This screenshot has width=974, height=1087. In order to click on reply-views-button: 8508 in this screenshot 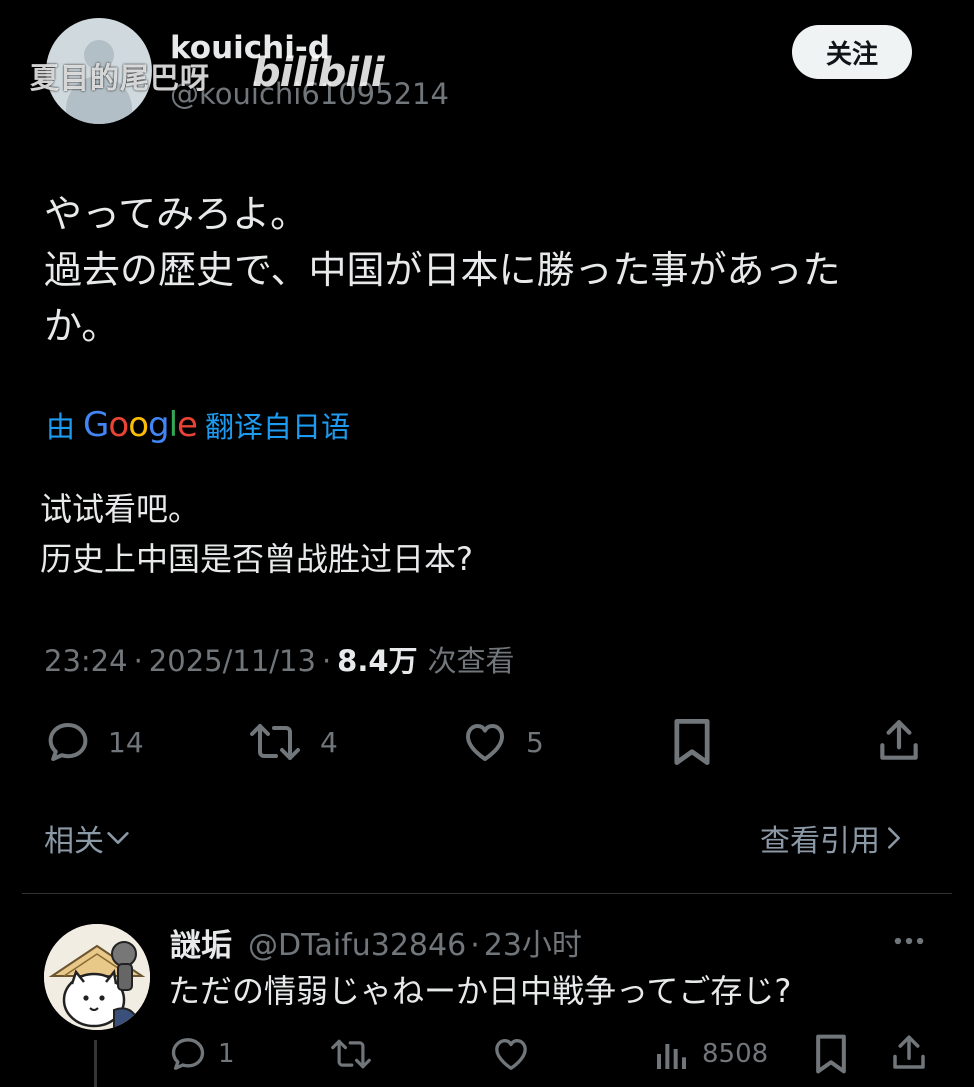, I will do `click(710, 1054)`.